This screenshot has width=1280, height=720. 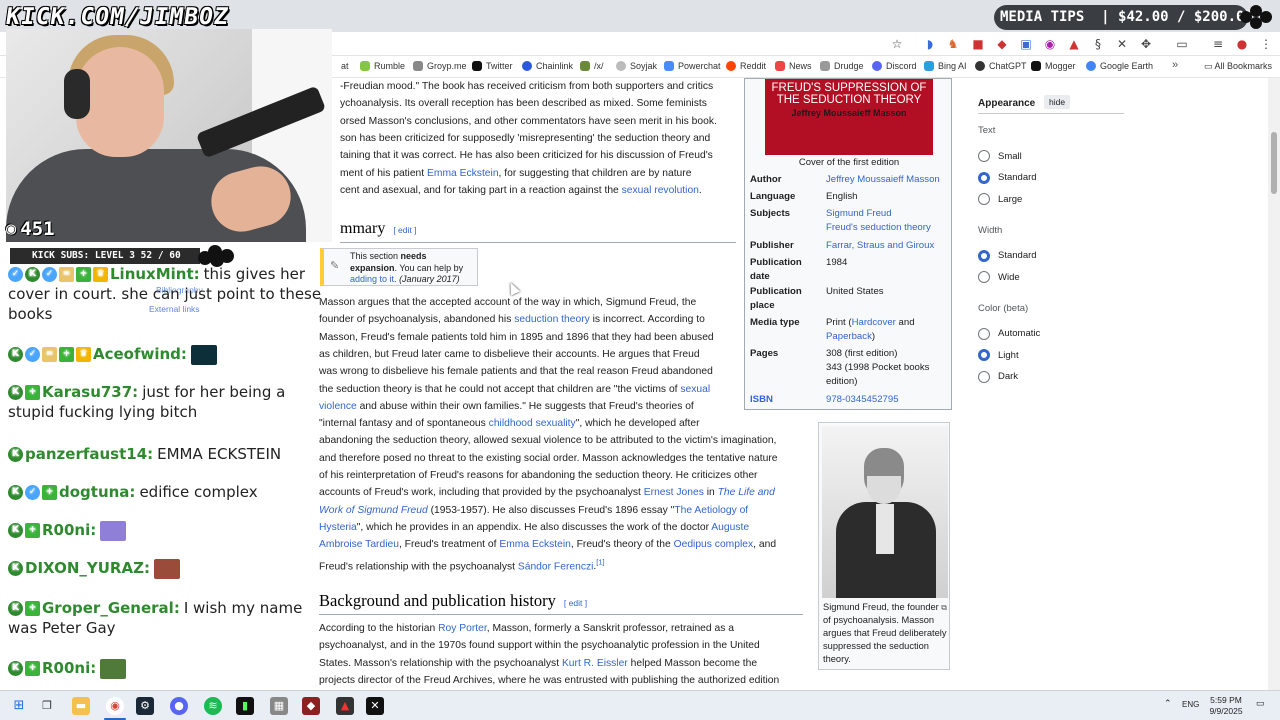 I want to click on article-link: .[1], so click(x=598, y=565).